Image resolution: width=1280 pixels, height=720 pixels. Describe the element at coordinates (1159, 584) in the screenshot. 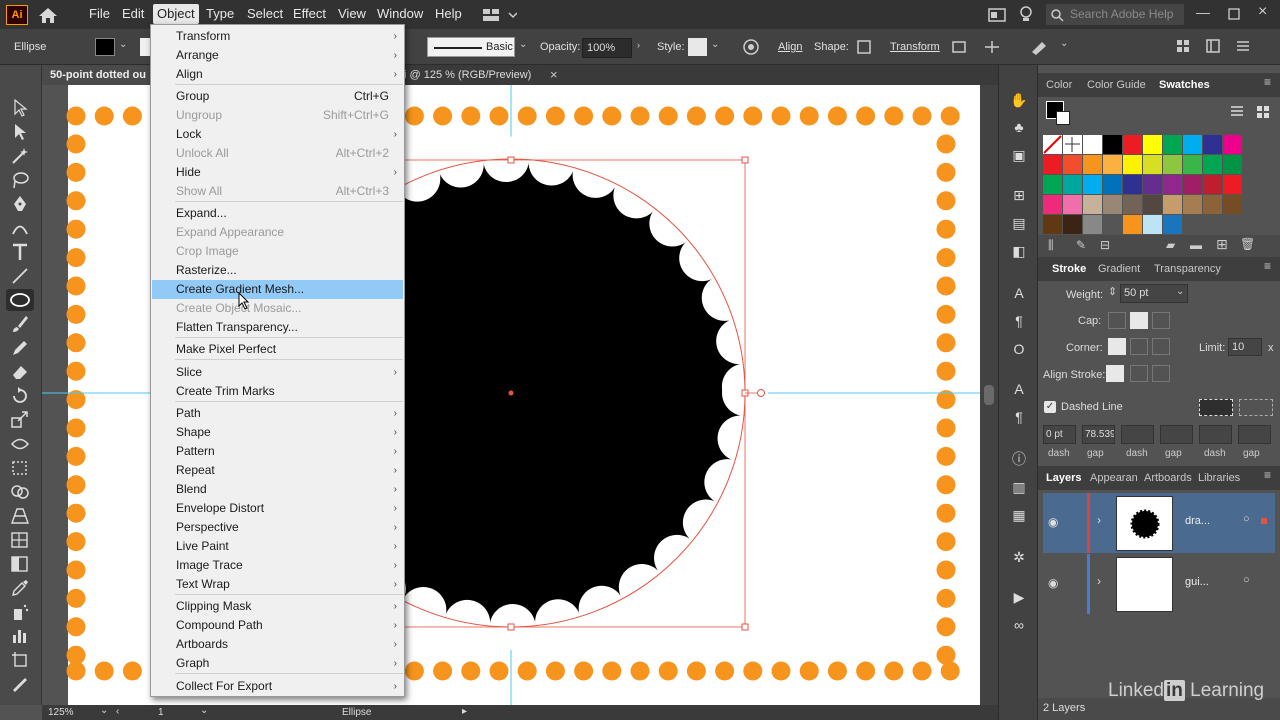

I see `layer-row: ◉ › gui... ○` at that location.